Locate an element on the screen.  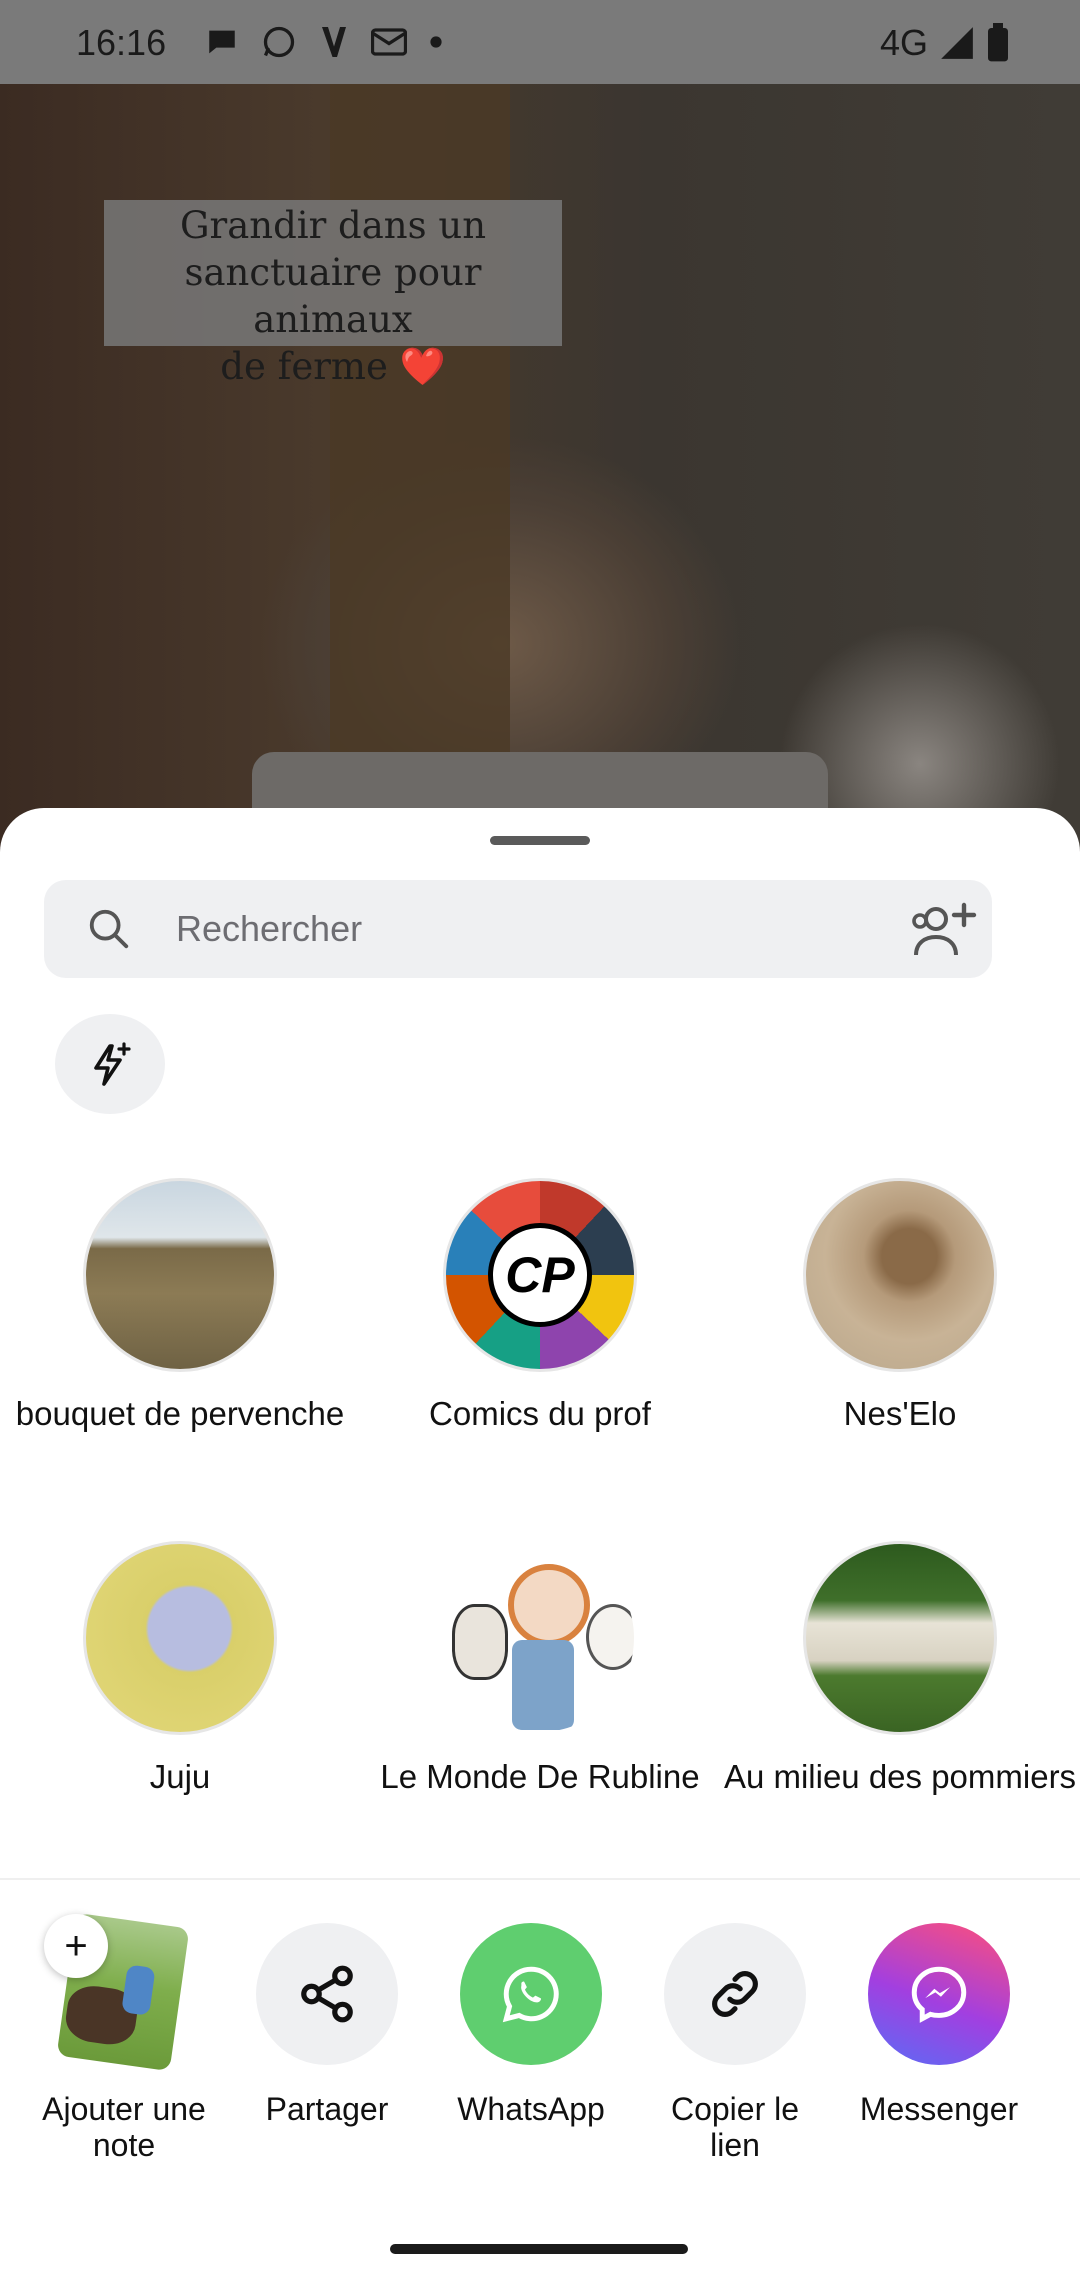
search-bar: Rechercher is located at coordinates (518, 929).